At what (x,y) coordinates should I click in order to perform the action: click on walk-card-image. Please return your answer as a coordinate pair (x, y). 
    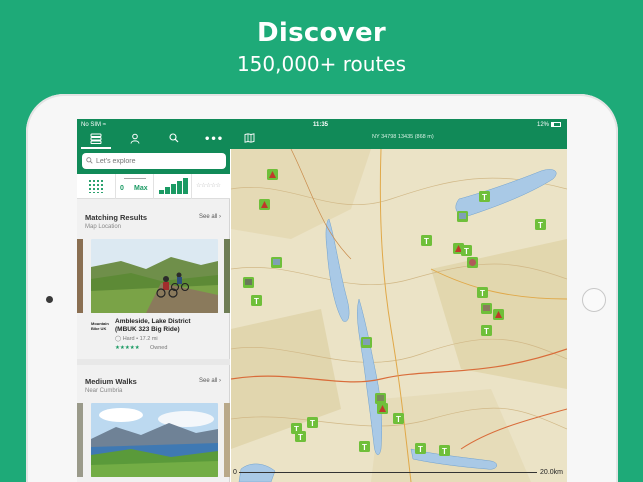
    Looking at the image, I should click on (154, 440).